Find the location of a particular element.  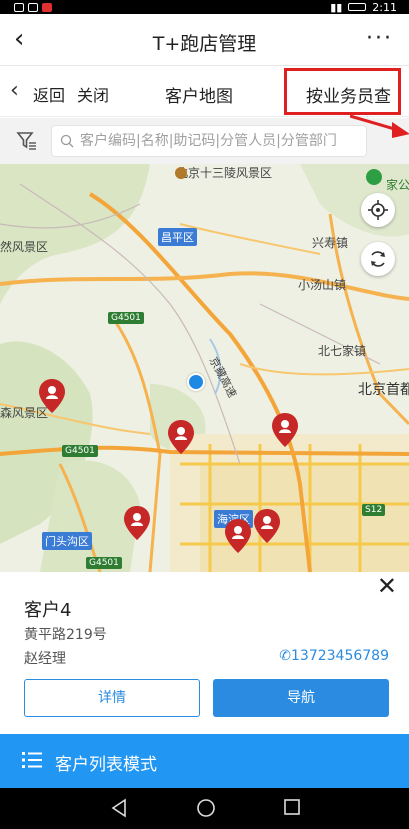

map-label: 昌平区 is located at coordinates (177, 237).